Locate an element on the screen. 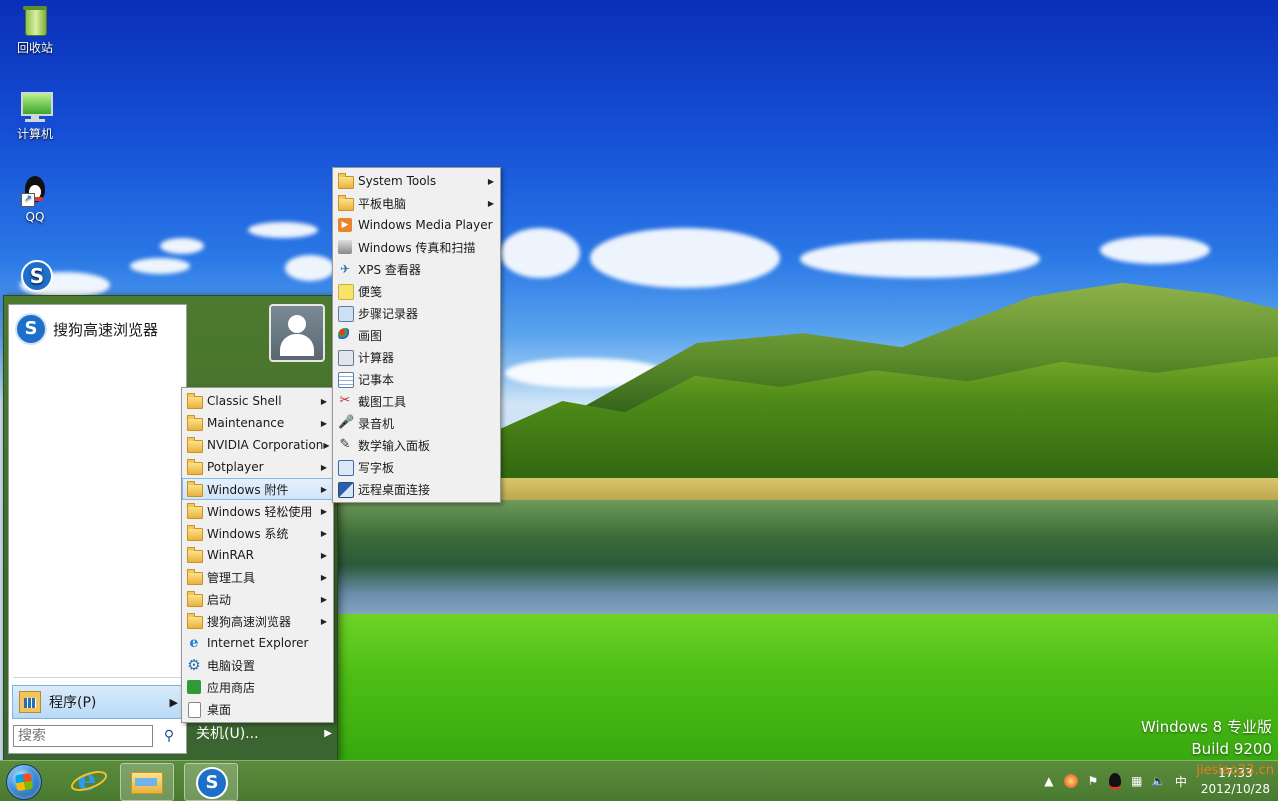 The image size is (1278, 801). menu-item: WinRAR ▶ is located at coordinates (257, 555).